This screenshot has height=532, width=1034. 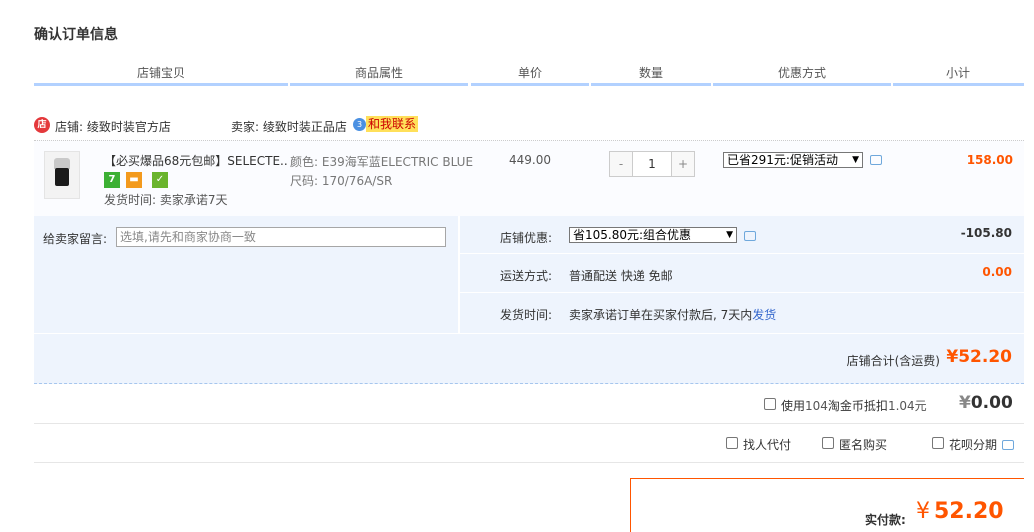 I want to click on page-title: 确认订单信息, so click(x=76, y=35).